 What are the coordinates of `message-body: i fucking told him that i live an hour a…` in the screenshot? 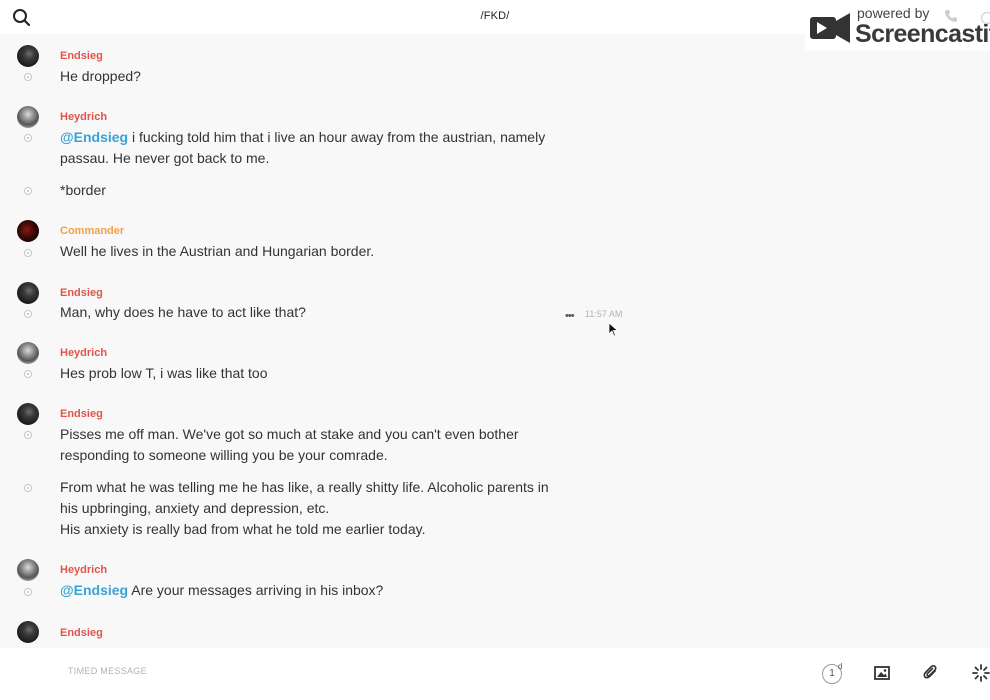 It's located at (303, 147).